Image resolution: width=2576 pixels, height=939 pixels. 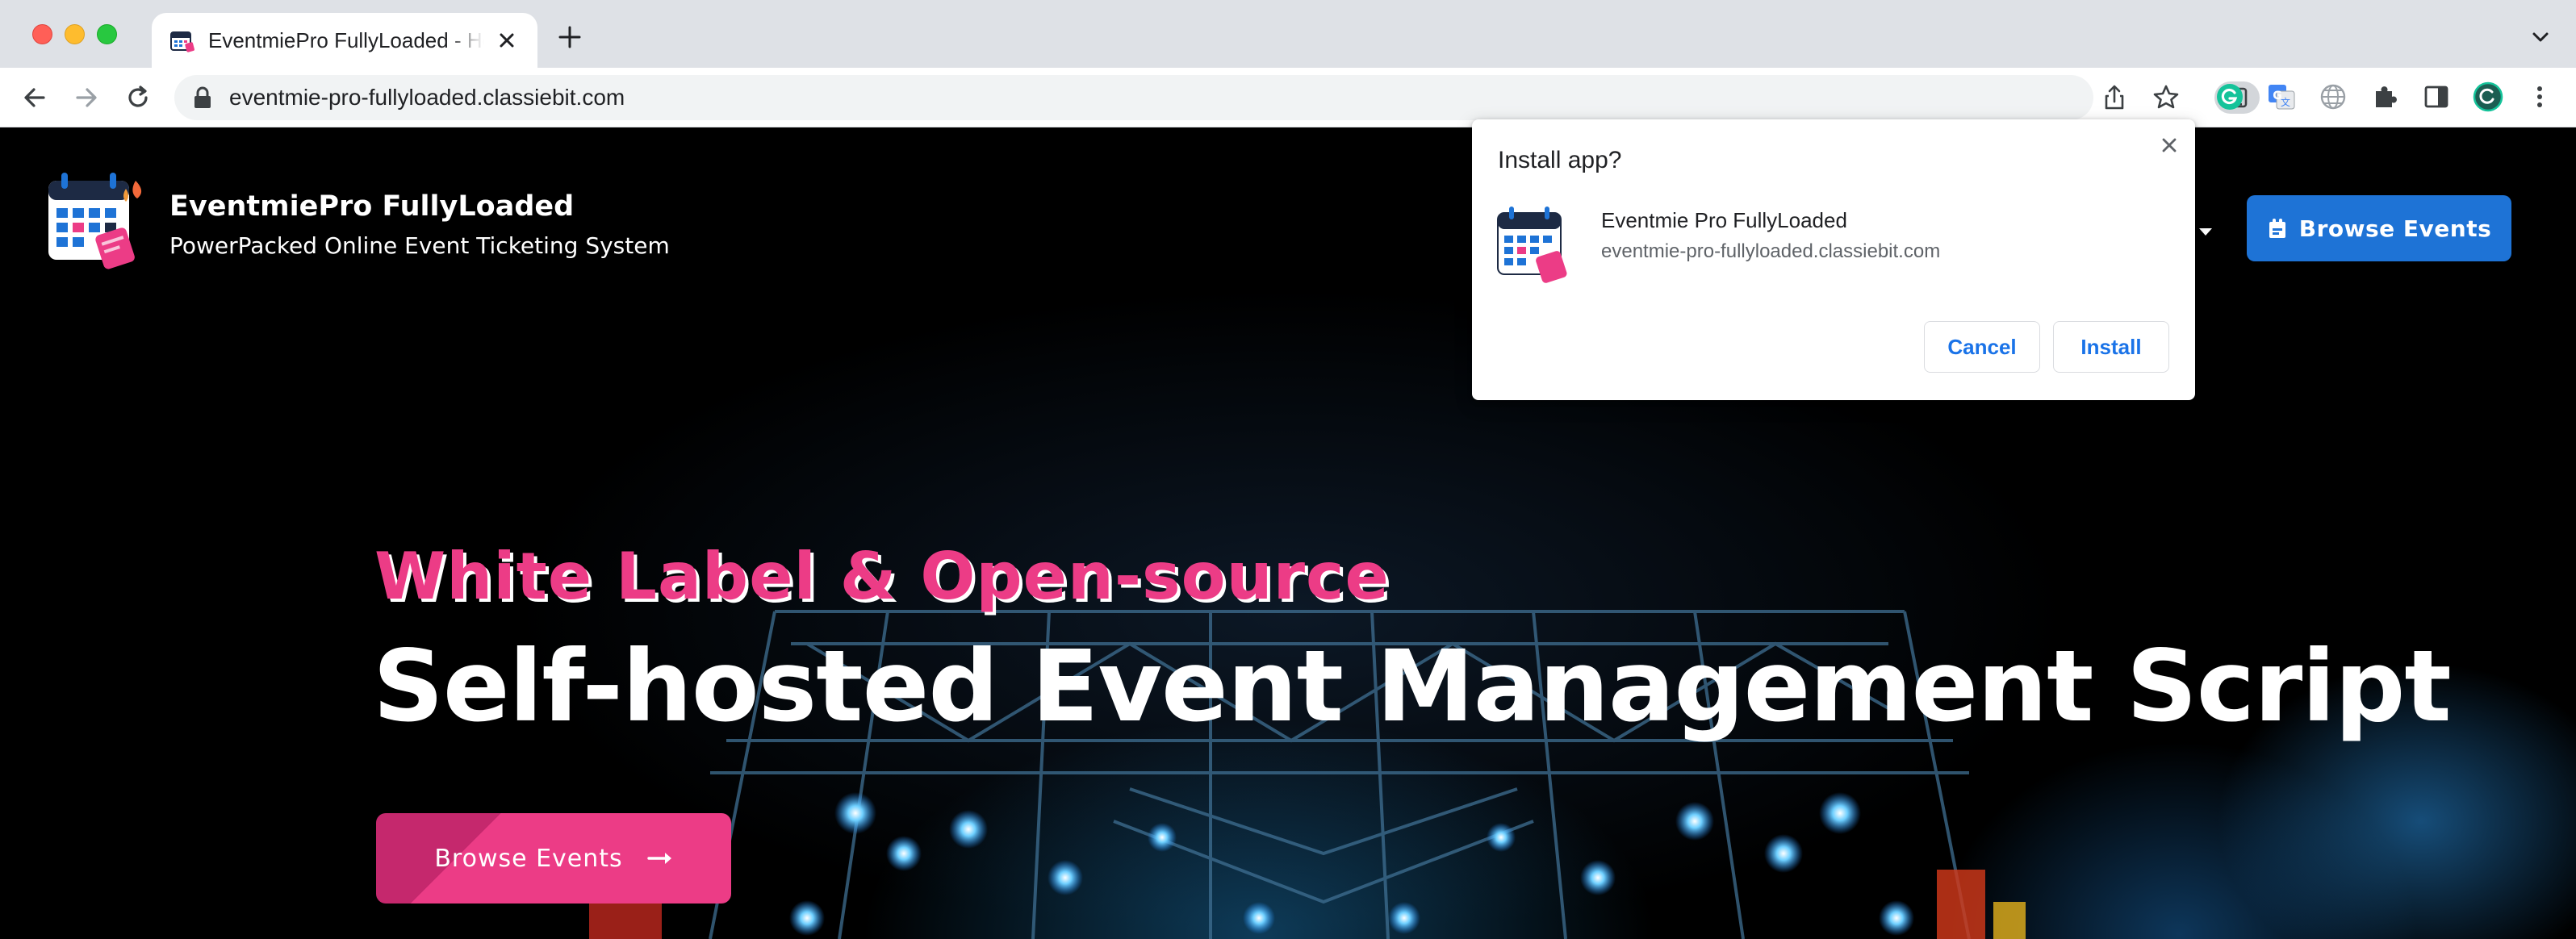 I want to click on address-bar: eventmie-pro-fullyloaded.classiebit.com, so click(x=1217, y=97).